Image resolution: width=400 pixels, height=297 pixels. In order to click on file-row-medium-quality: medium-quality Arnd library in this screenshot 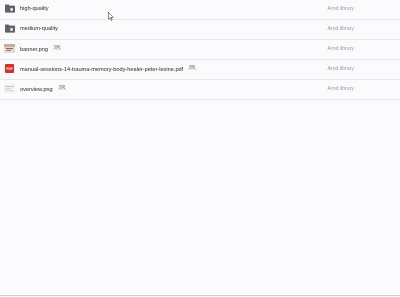, I will do `click(200, 30)`.